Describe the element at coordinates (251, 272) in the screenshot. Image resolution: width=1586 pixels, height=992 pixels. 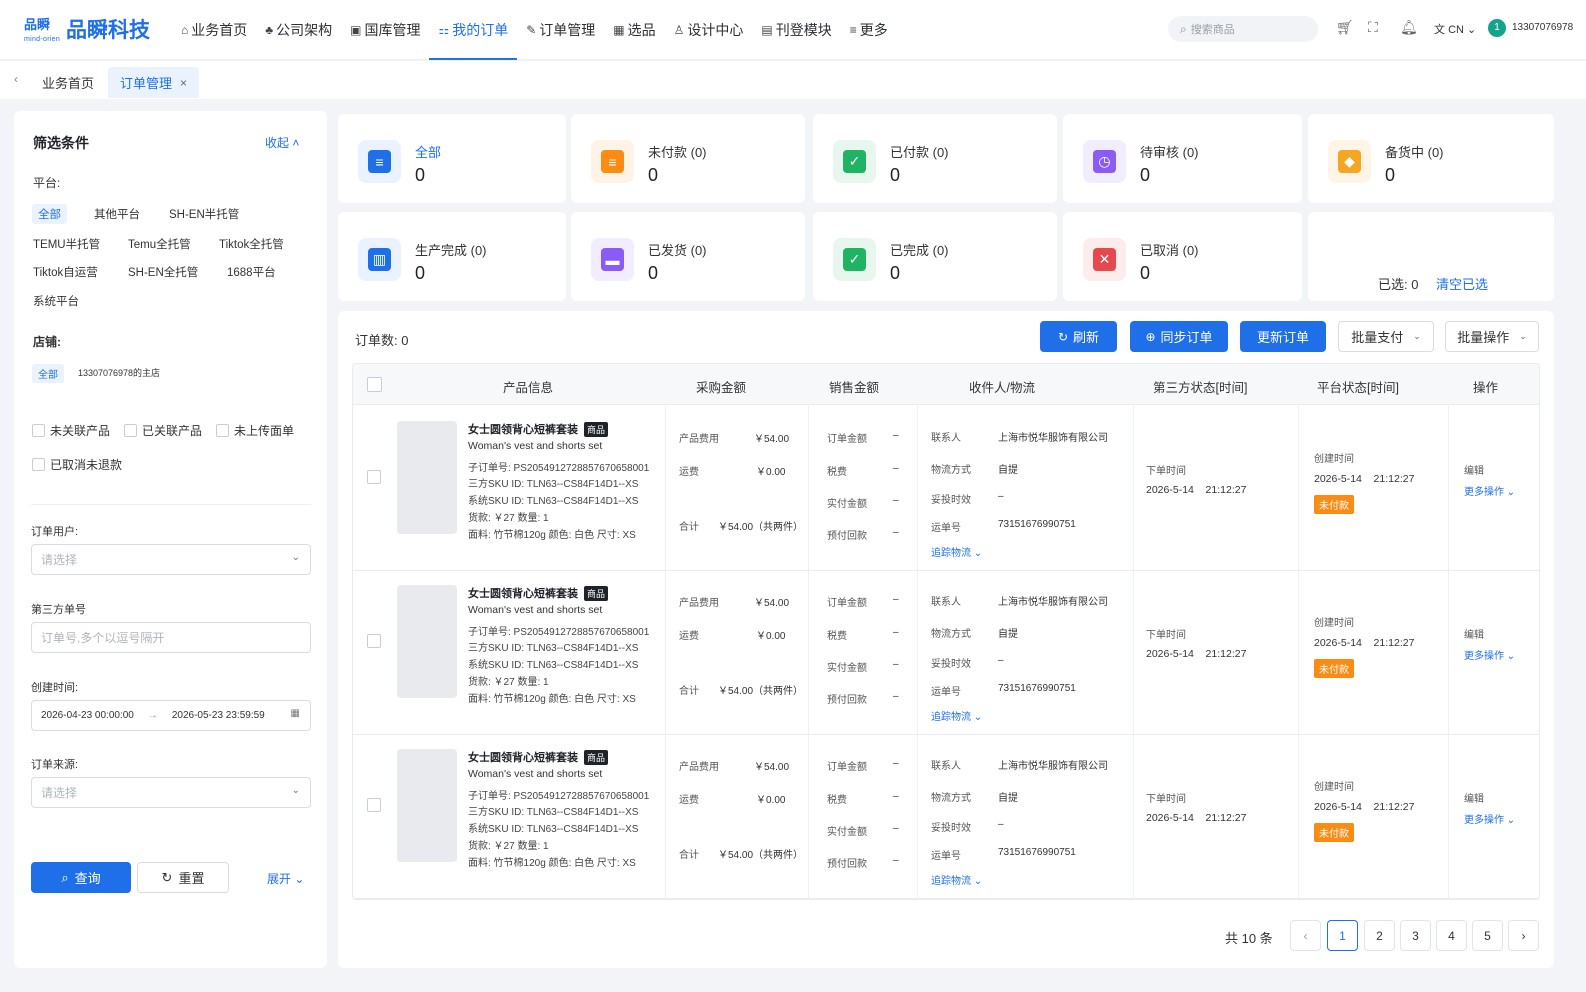
I see `platform-tag: 1688平台` at that location.